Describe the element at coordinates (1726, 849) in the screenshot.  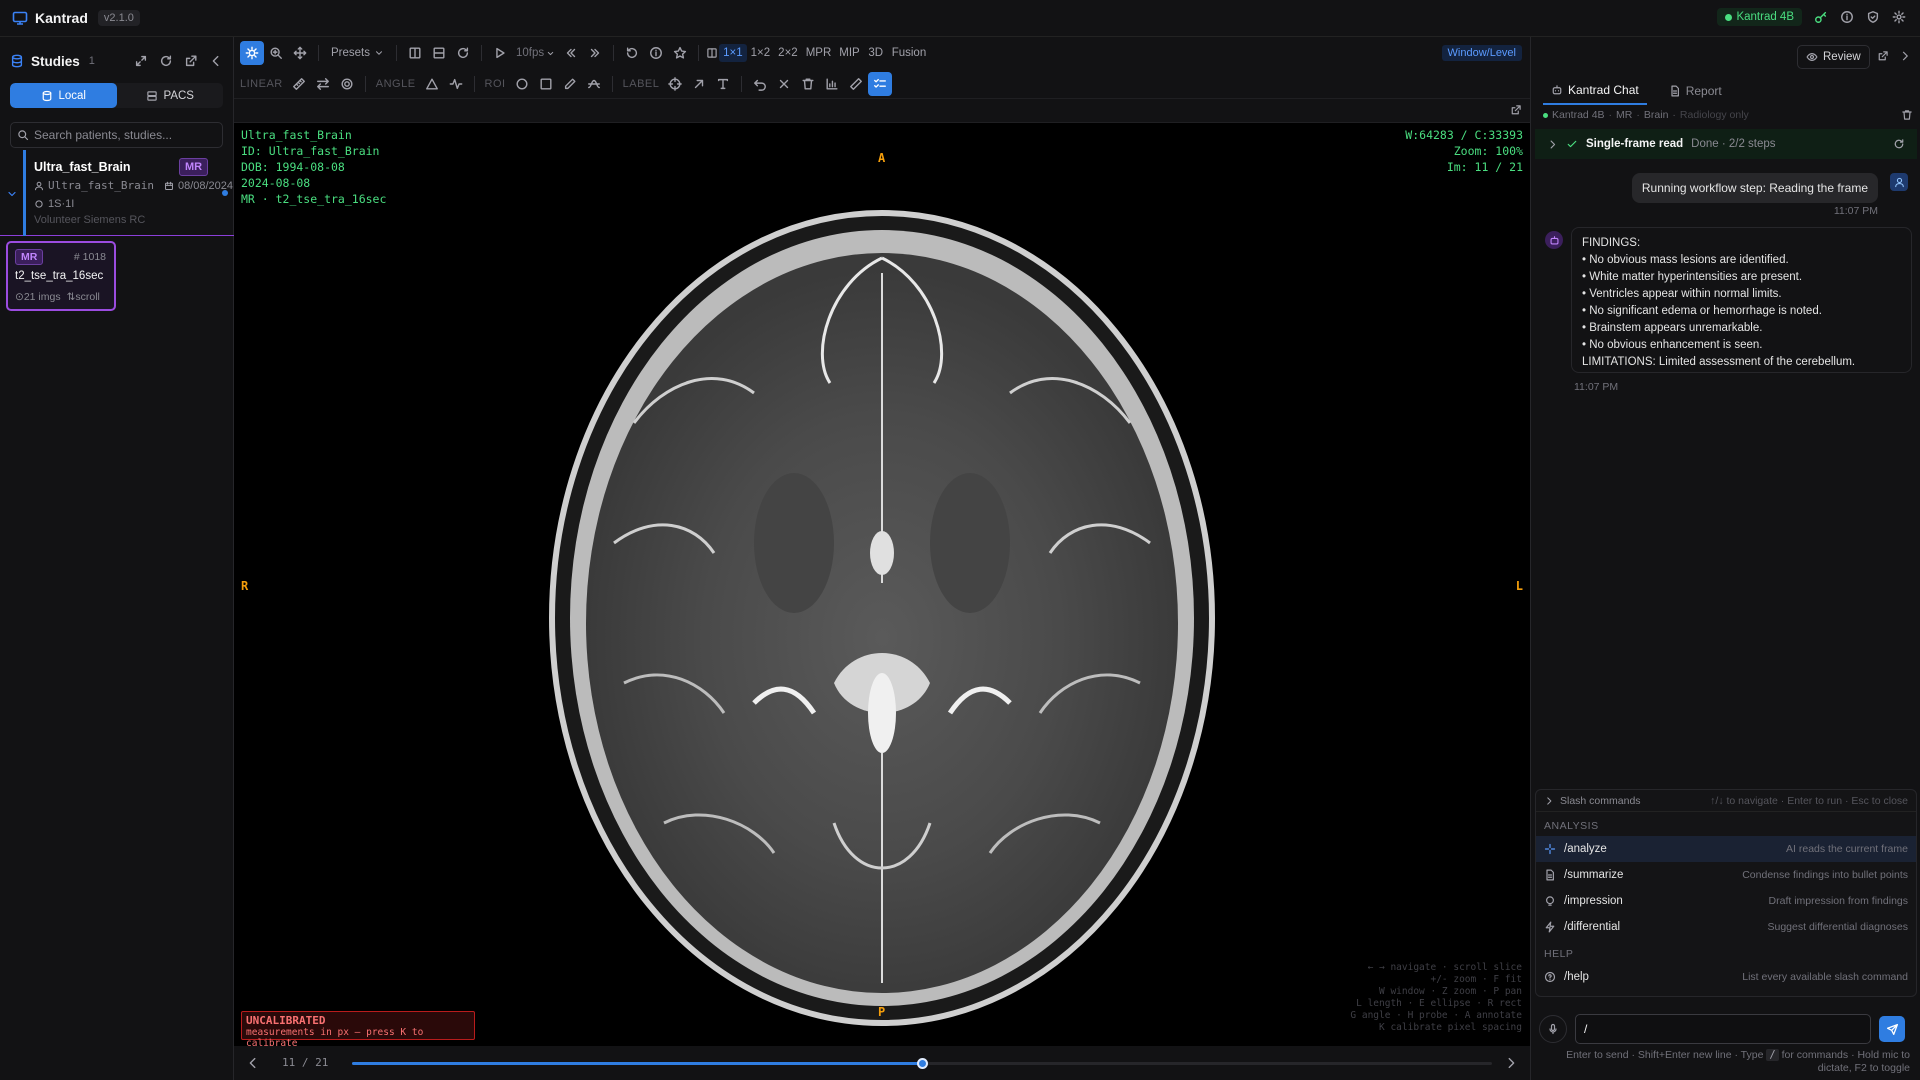
I see `command-analyze: /analyze AI reads the current frame` at that location.